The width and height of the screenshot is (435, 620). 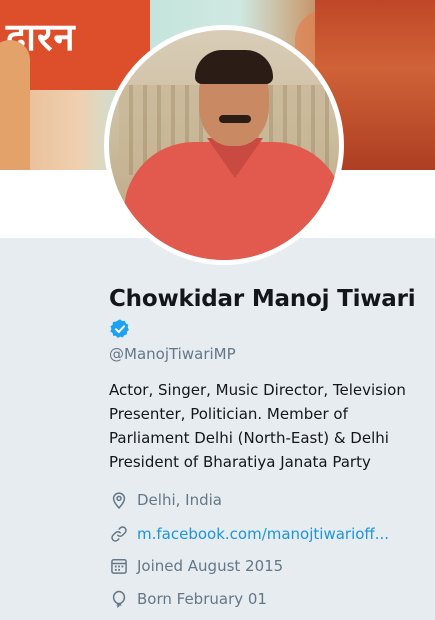 I want to click on joined-text: Joined August 2015, so click(x=210, y=566).